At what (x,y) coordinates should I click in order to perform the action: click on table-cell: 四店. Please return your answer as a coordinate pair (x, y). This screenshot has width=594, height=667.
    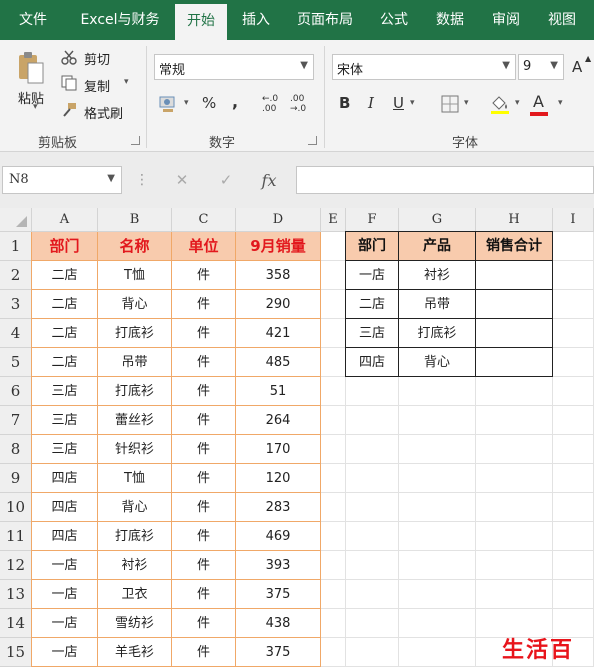
    Looking at the image, I should click on (372, 362).